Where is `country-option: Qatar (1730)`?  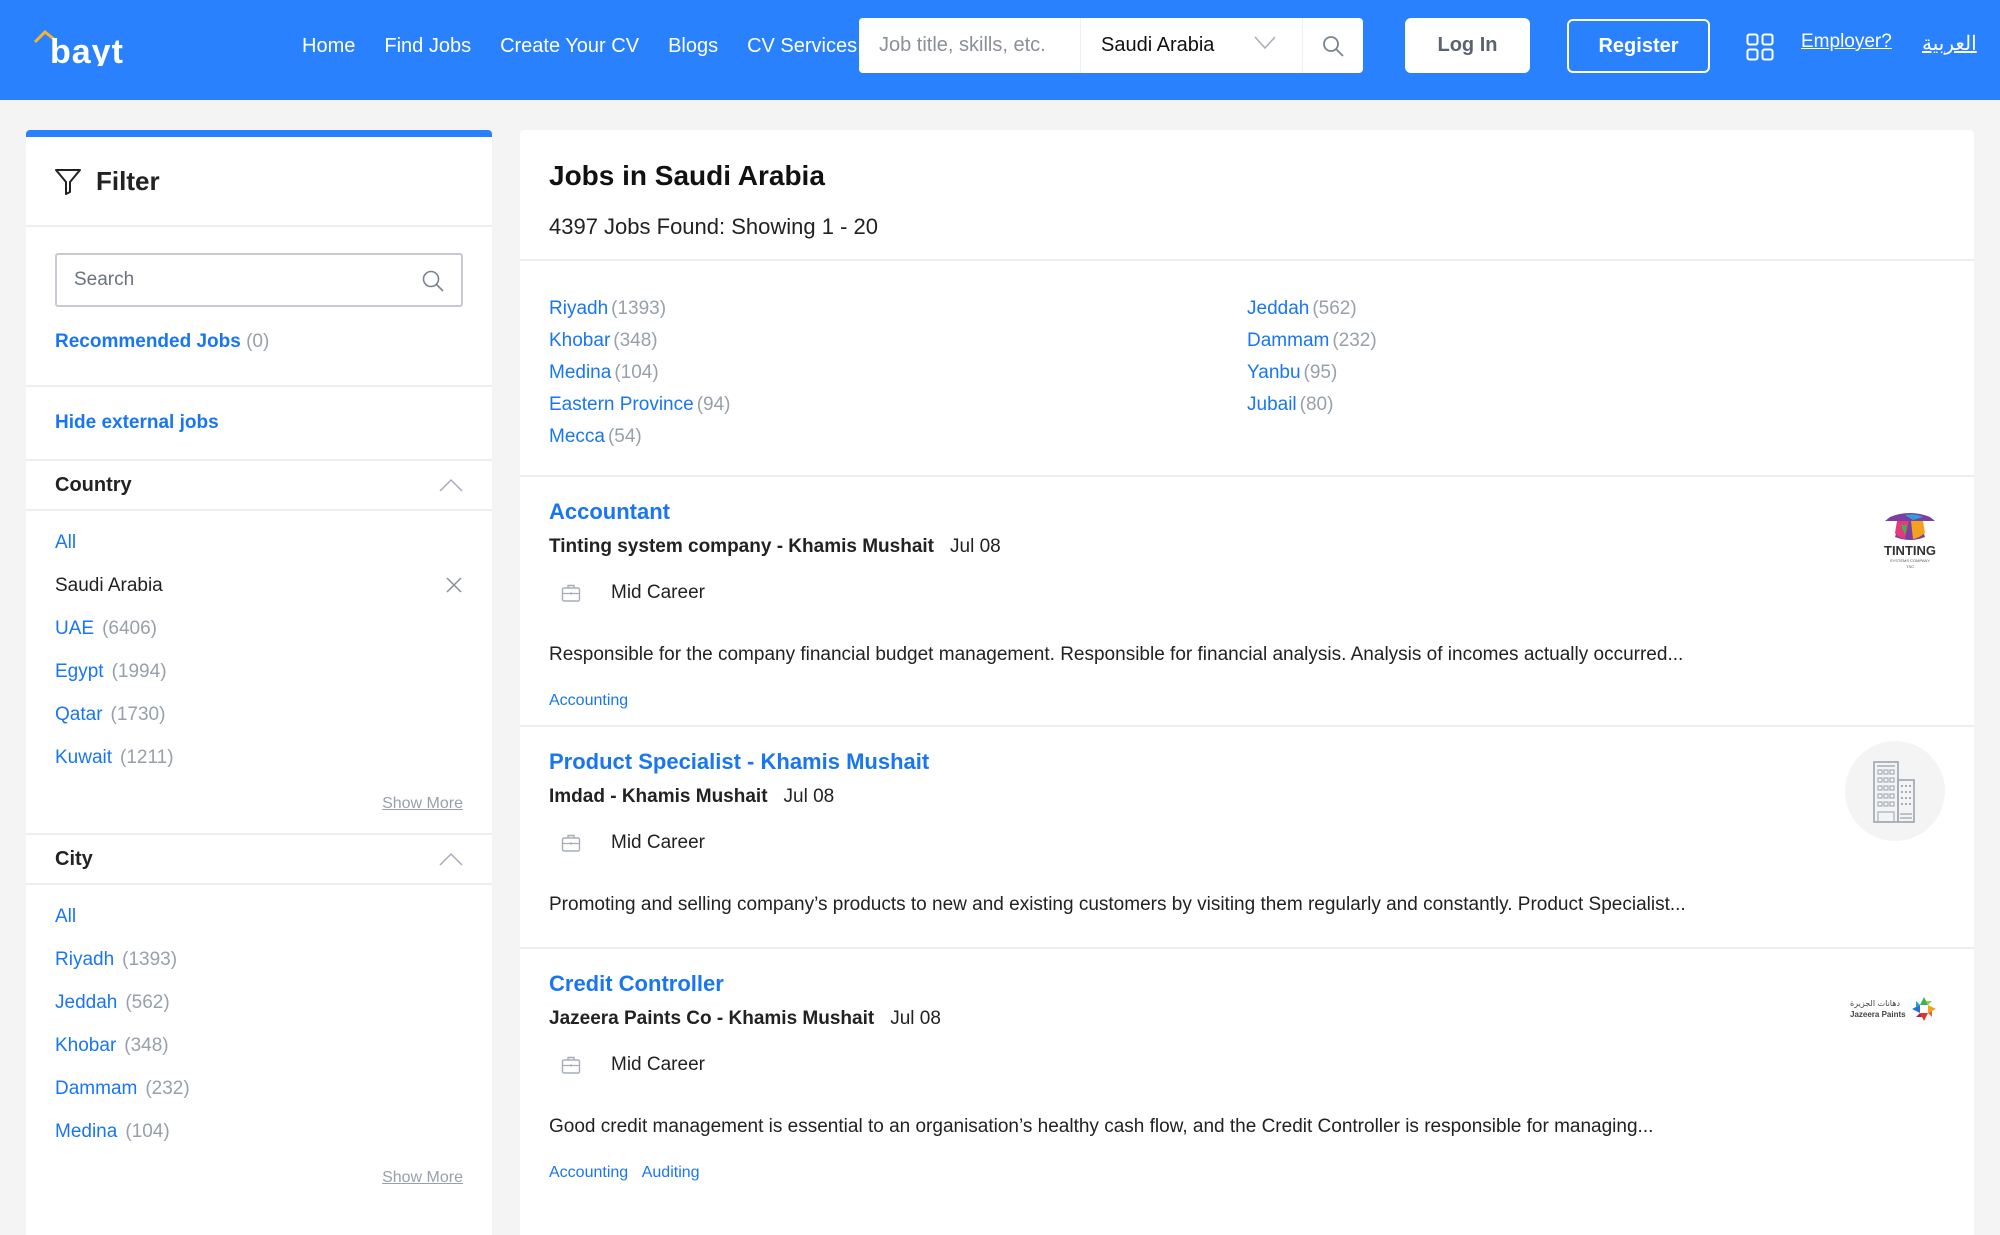 country-option: Qatar (1730) is located at coordinates (259, 714).